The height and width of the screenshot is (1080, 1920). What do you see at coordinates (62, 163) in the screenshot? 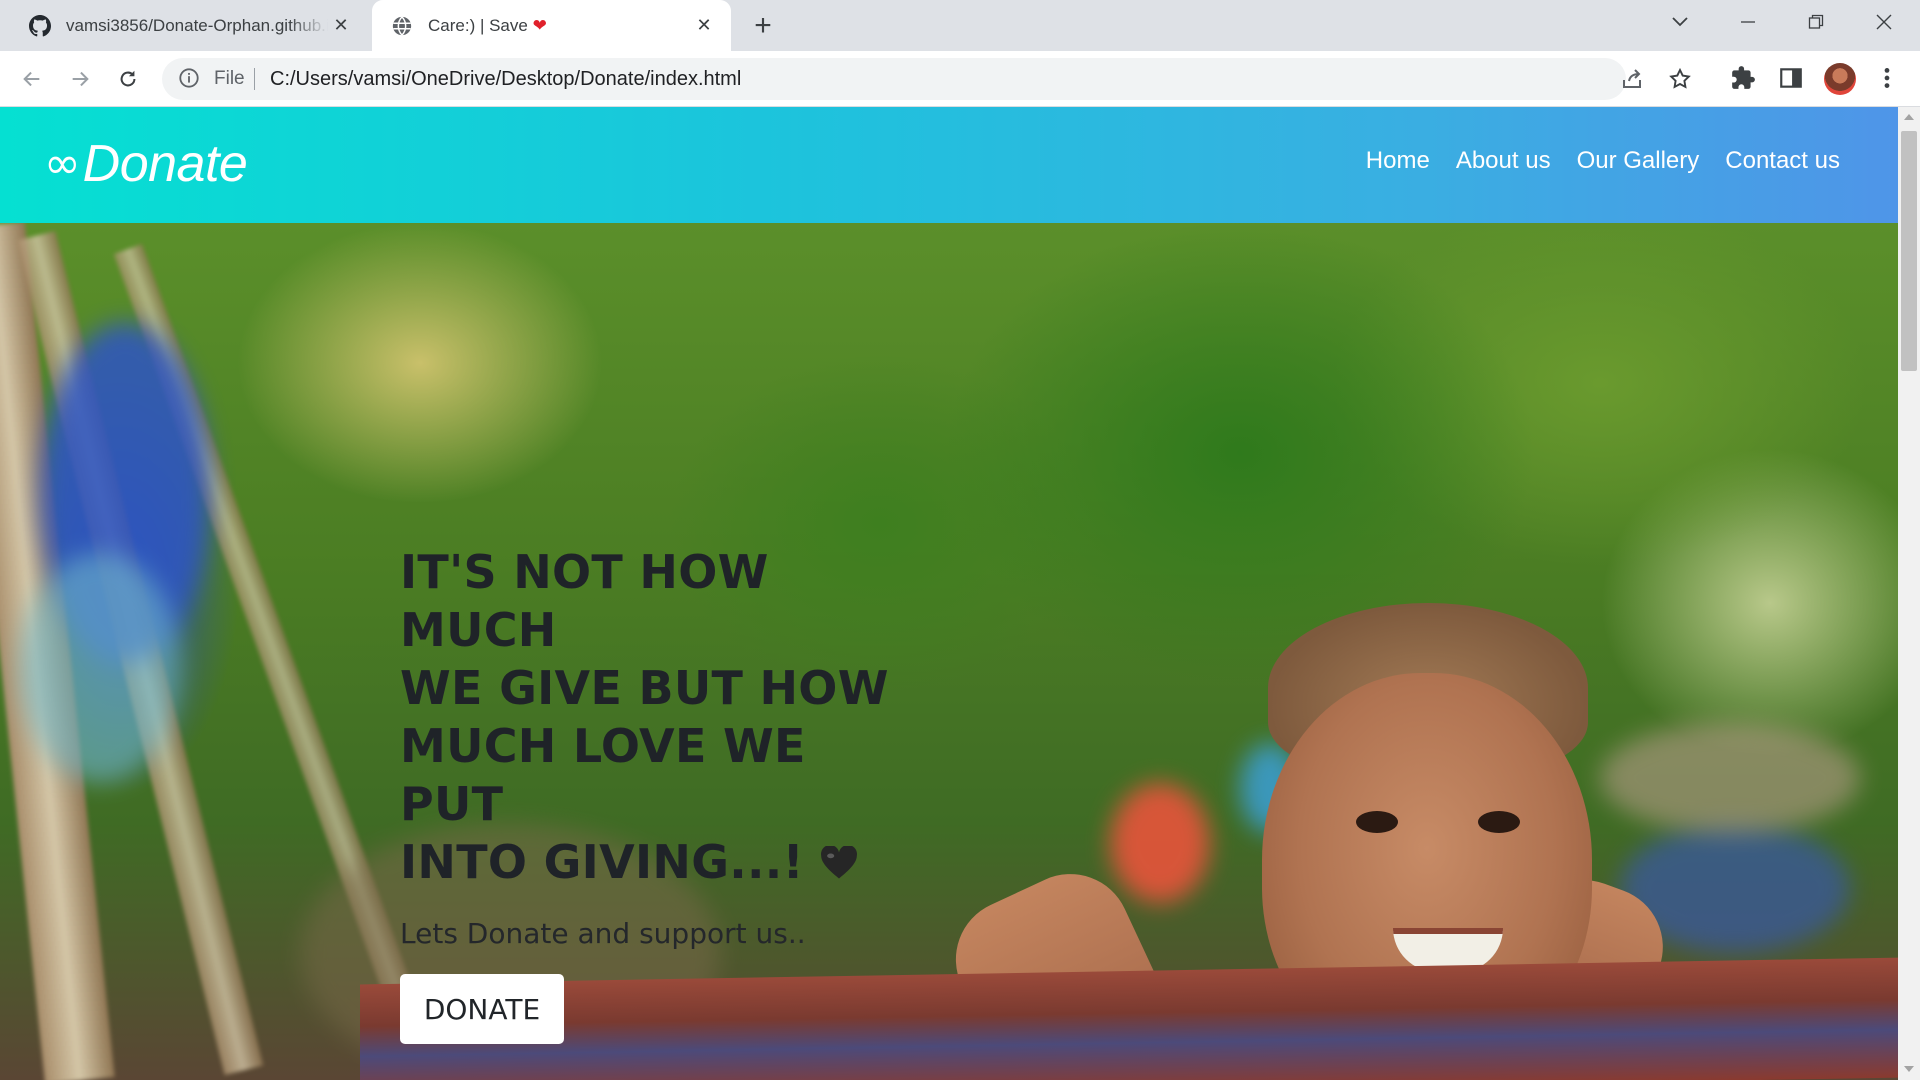
I see `infinity-icon: ∞` at bounding box center [62, 163].